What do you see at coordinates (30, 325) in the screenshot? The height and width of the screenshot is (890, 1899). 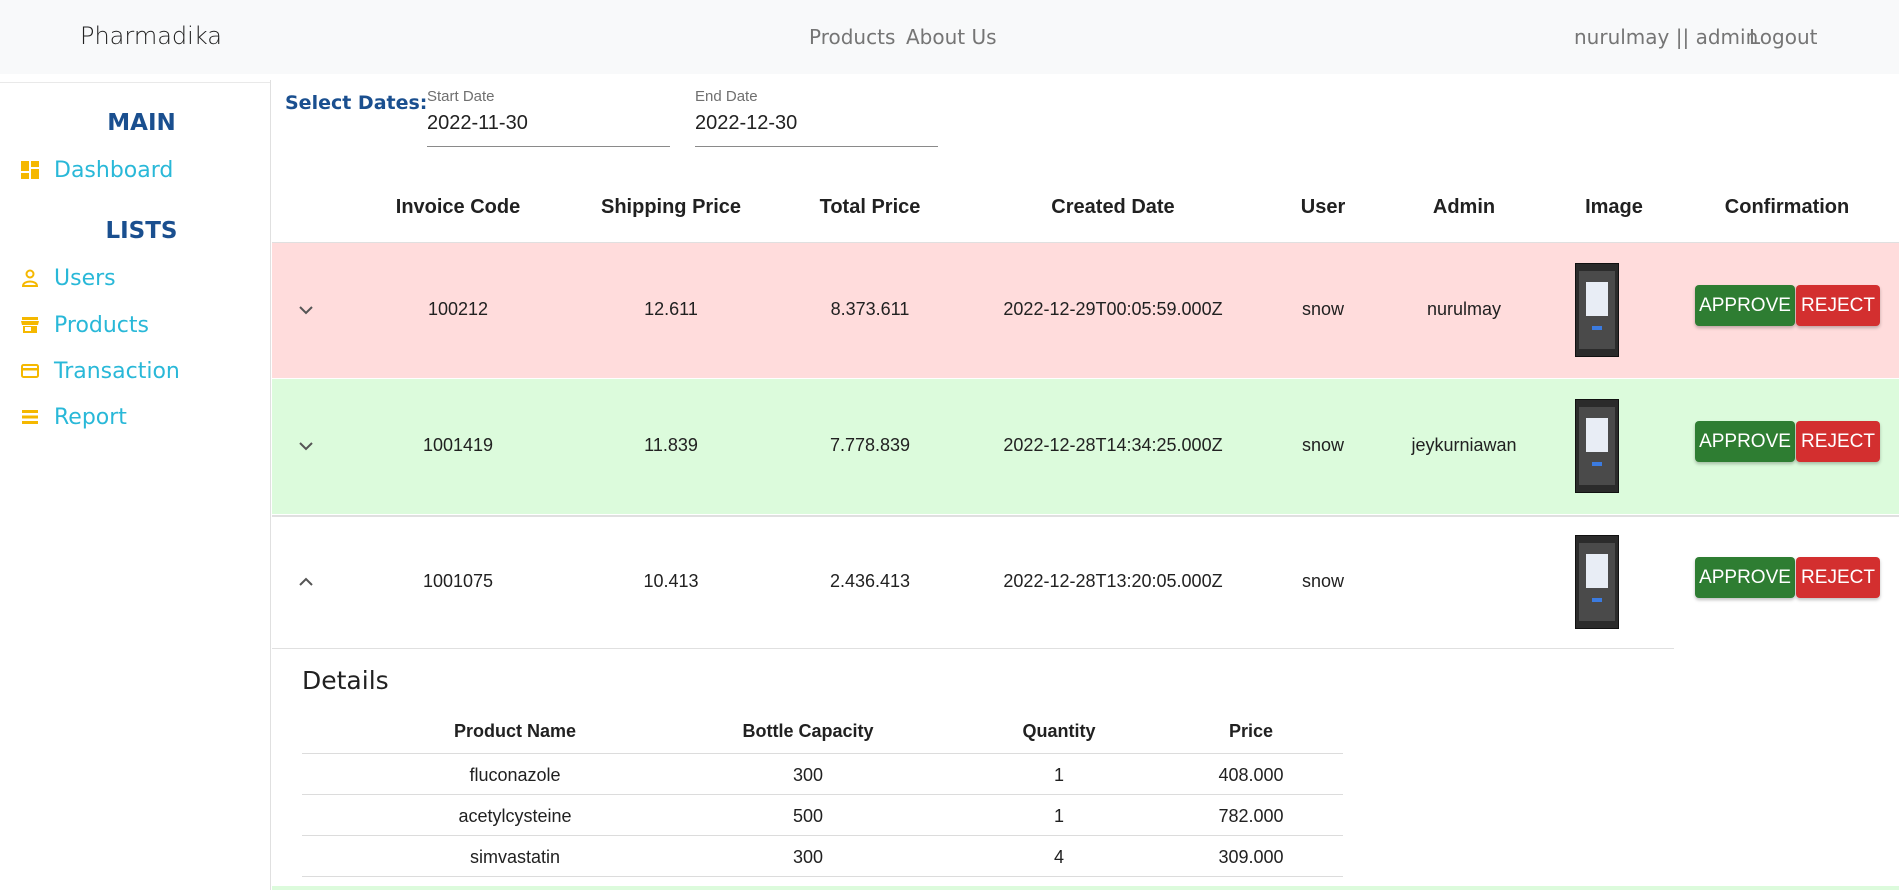 I see `store-icon` at bounding box center [30, 325].